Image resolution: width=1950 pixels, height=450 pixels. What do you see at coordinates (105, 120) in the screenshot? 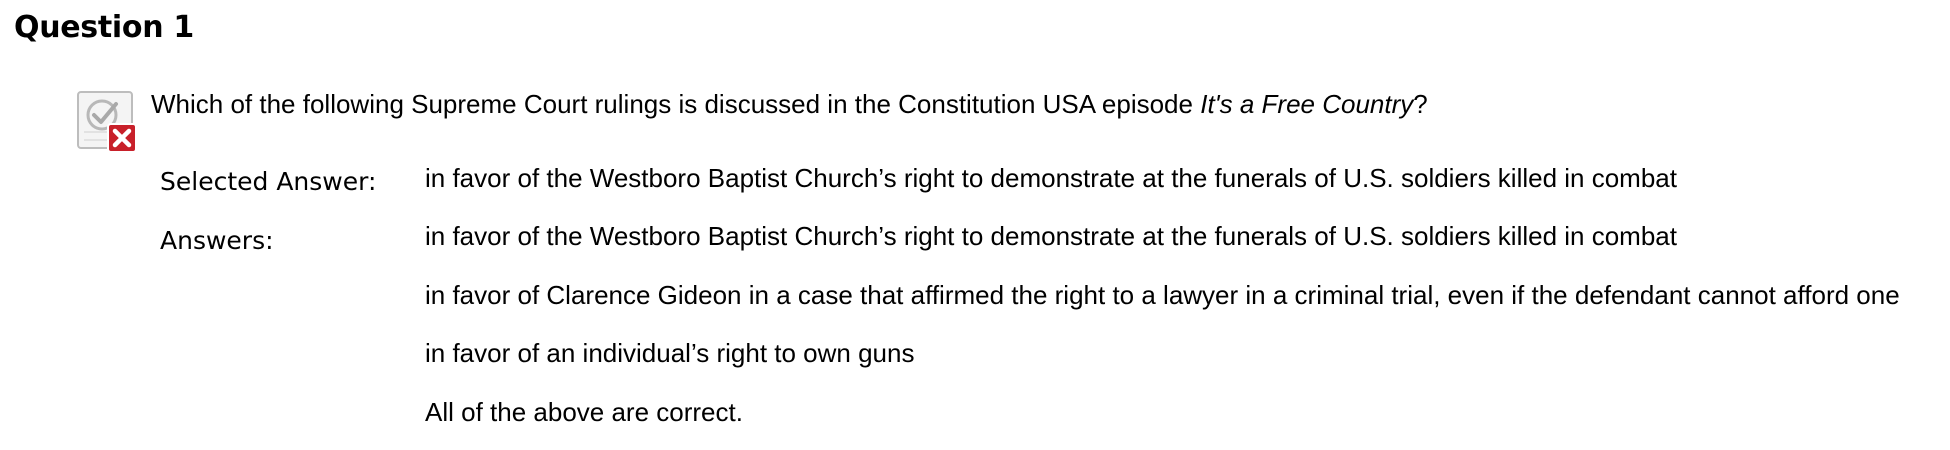
I see `incorrect-icon` at bounding box center [105, 120].